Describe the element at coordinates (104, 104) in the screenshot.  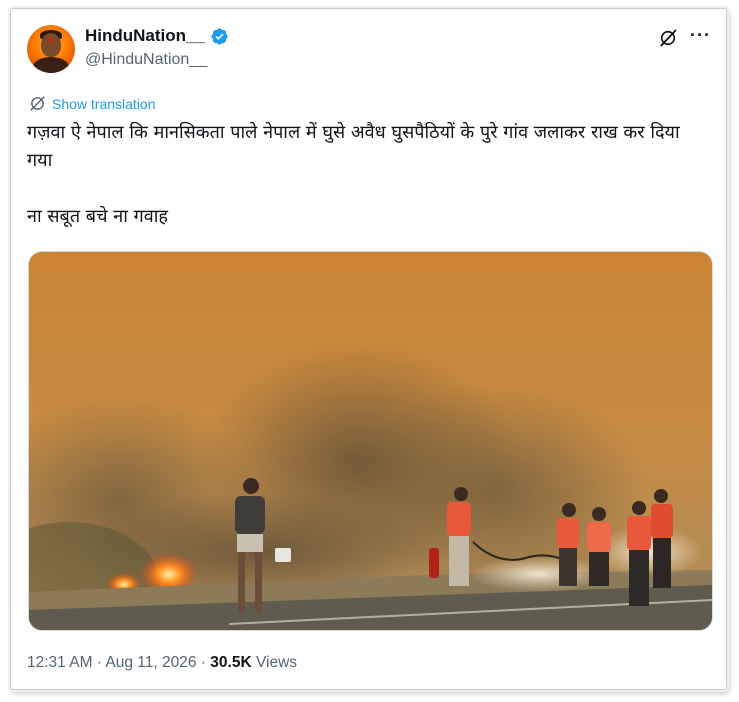
I see `show-translation-label: Show translation` at that location.